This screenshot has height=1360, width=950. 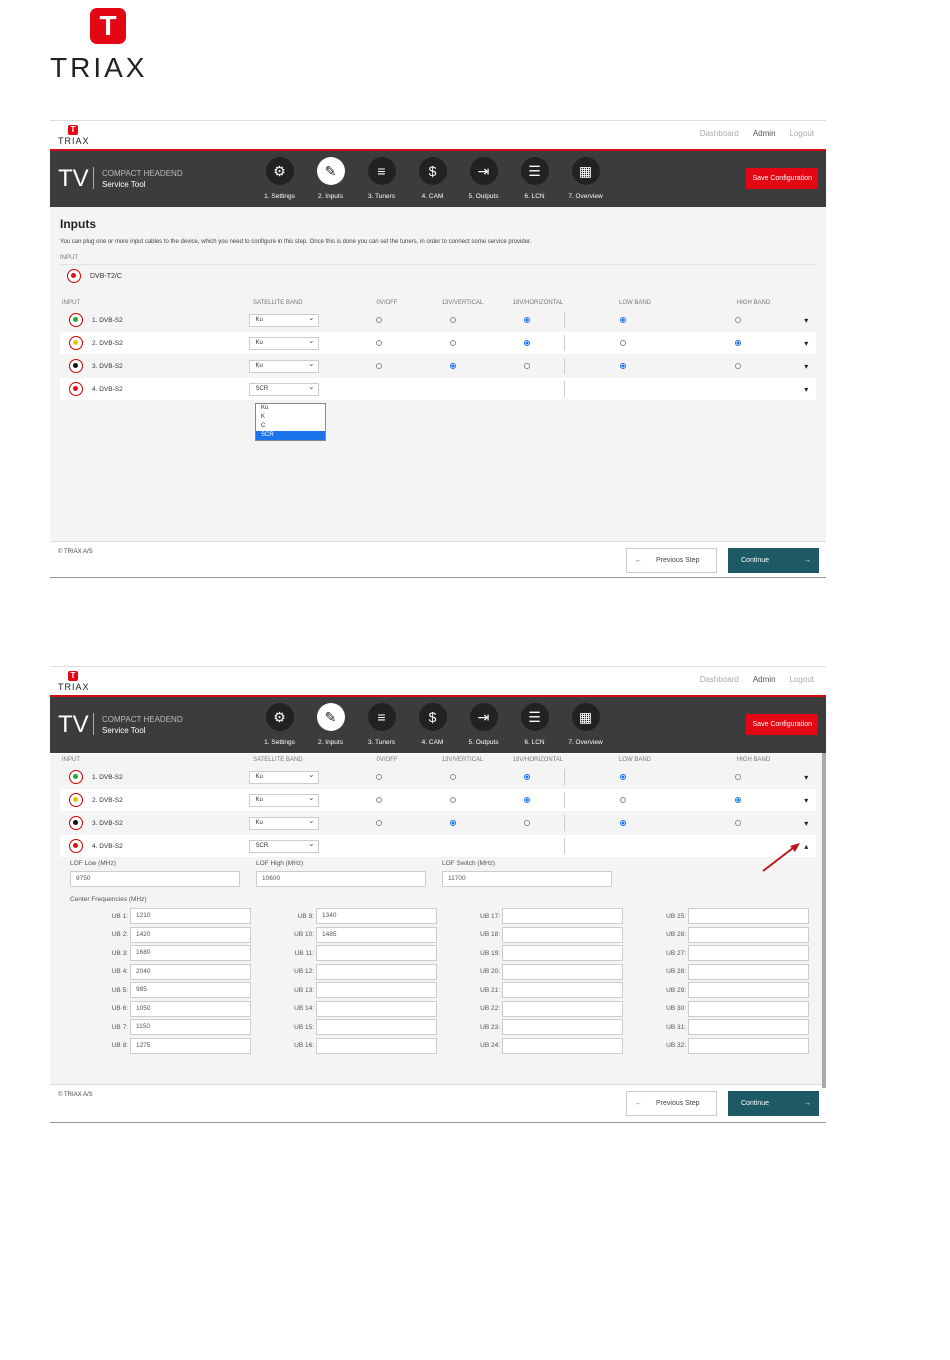 What do you see at coordinates (190, 971) in the screenshot?
I see `ub-input: 2040` at bounding box center [190, 971].